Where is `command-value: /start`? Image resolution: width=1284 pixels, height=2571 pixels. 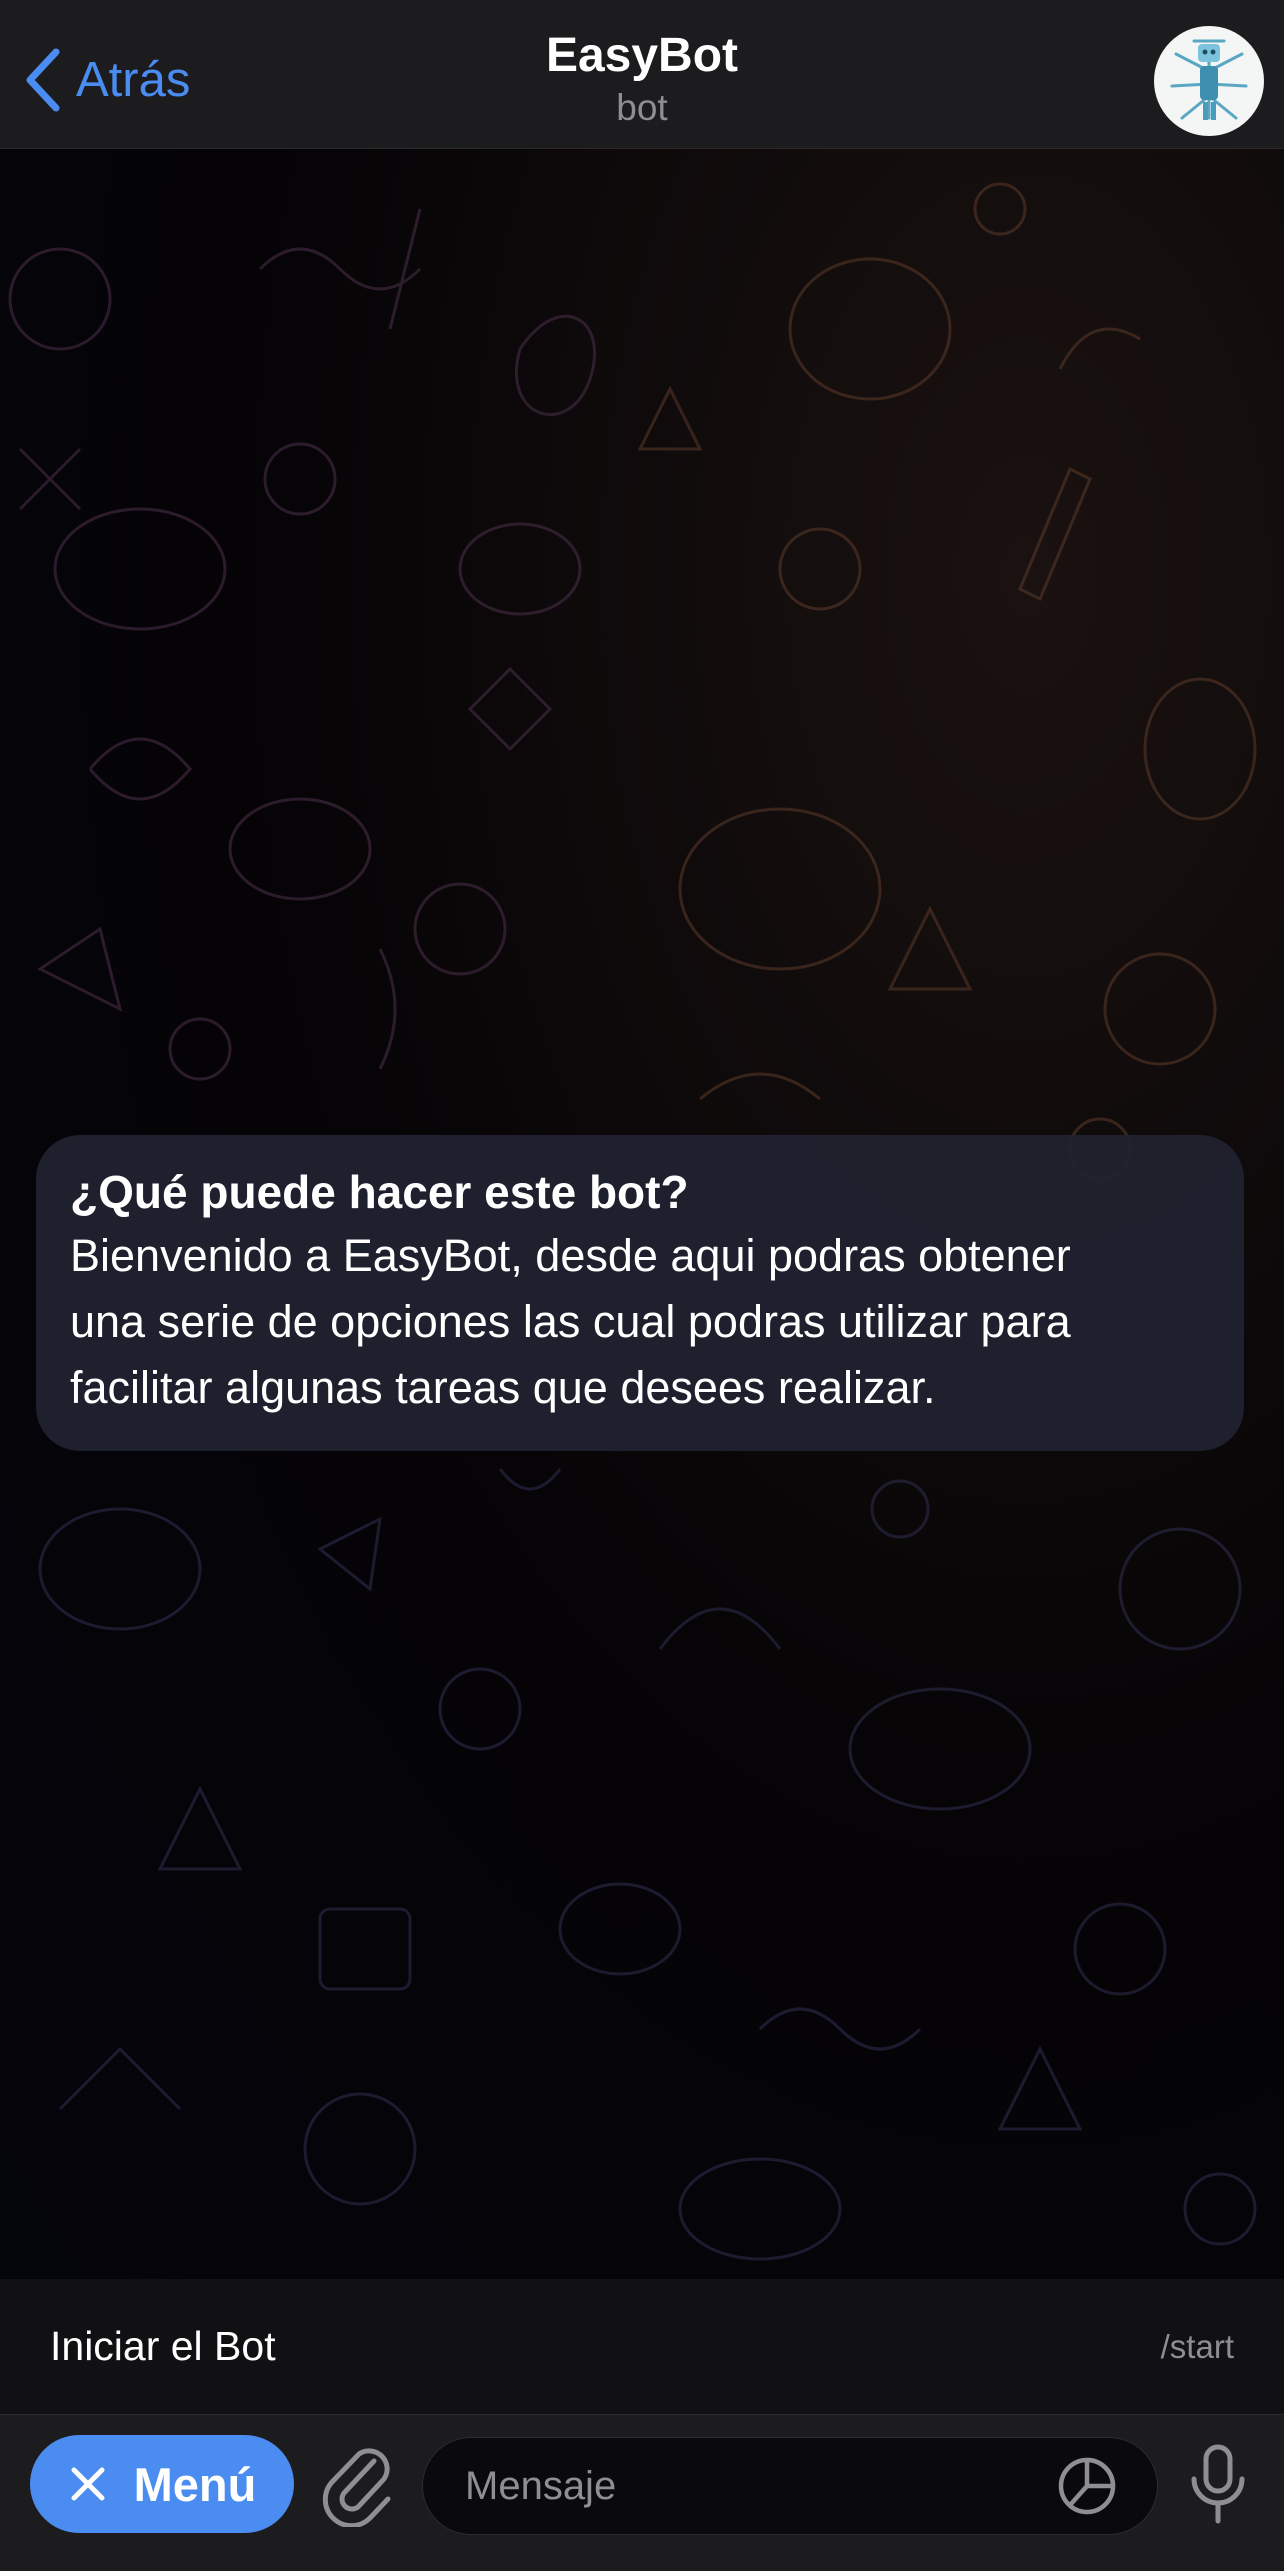 command-value: /start is located at coordinates (1197, 2346).